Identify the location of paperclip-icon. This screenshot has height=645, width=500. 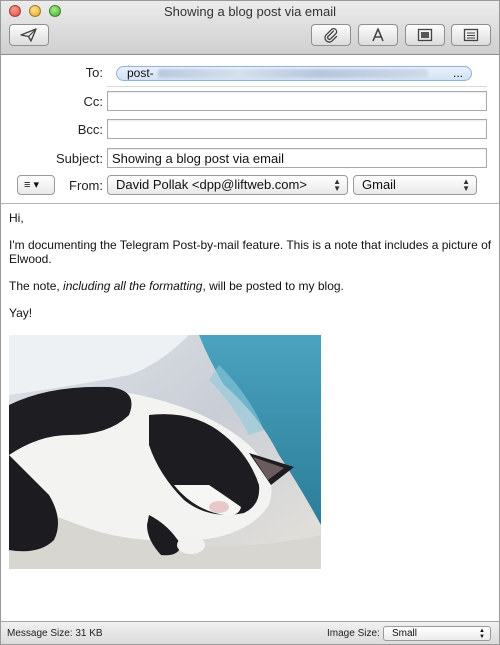
(331, 35).